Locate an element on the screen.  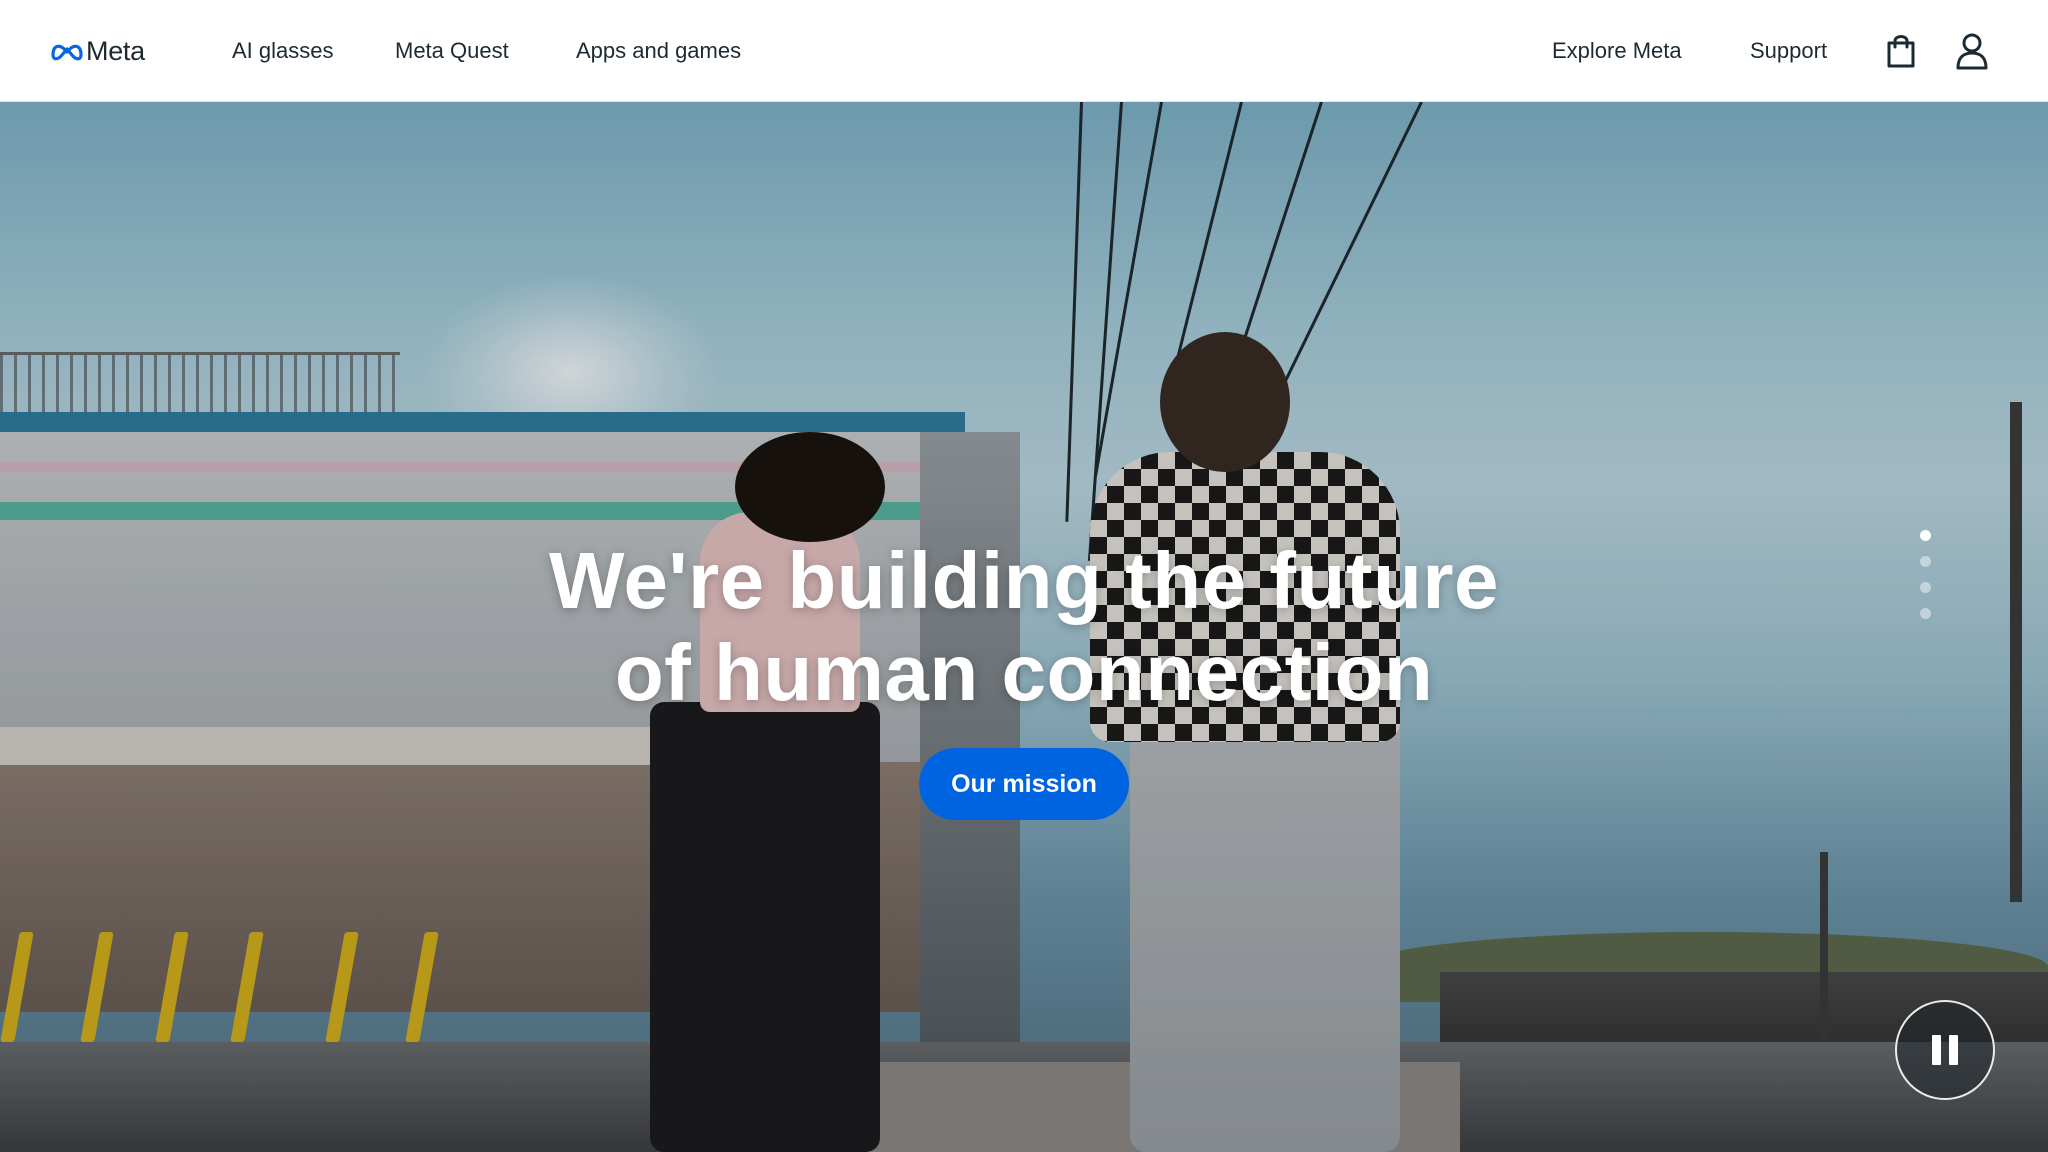
meta-logo: Meta is located at coordinates (97, 51).